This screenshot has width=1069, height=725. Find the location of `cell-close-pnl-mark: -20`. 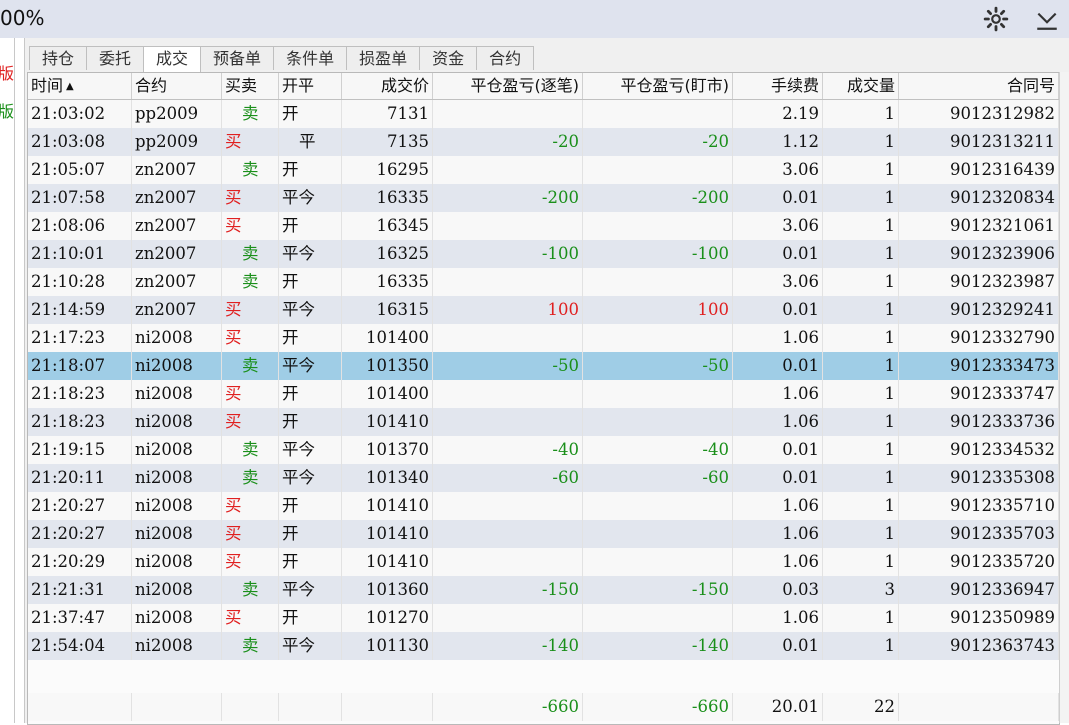

cell-close-pnl-mark: -20 is located at coordinates (658, 142).